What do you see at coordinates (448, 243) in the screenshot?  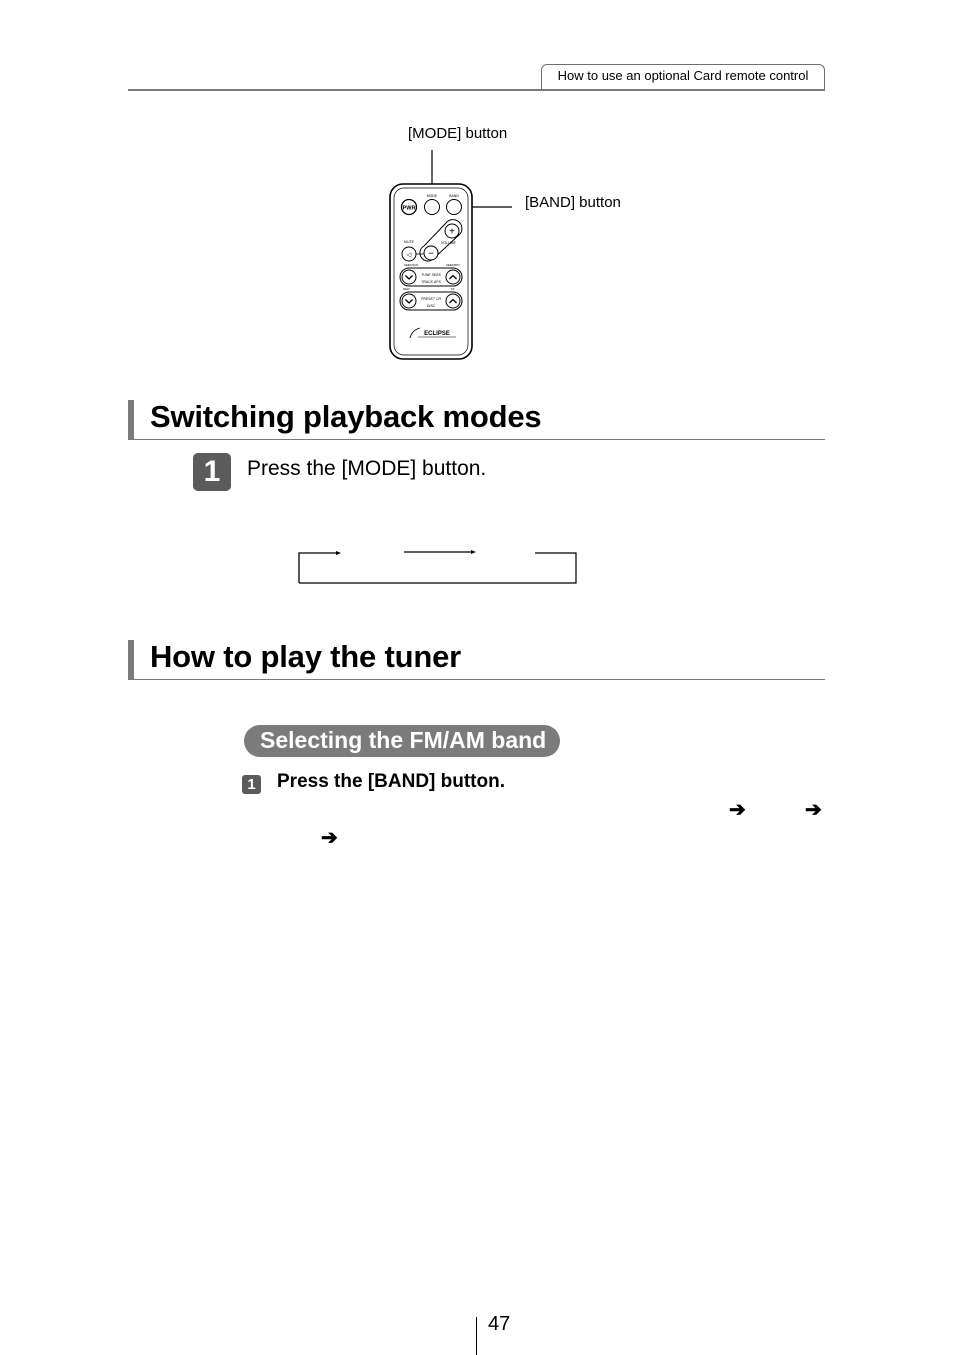 I see `svg-text: VOLUME` at bounding box center [448, 243].